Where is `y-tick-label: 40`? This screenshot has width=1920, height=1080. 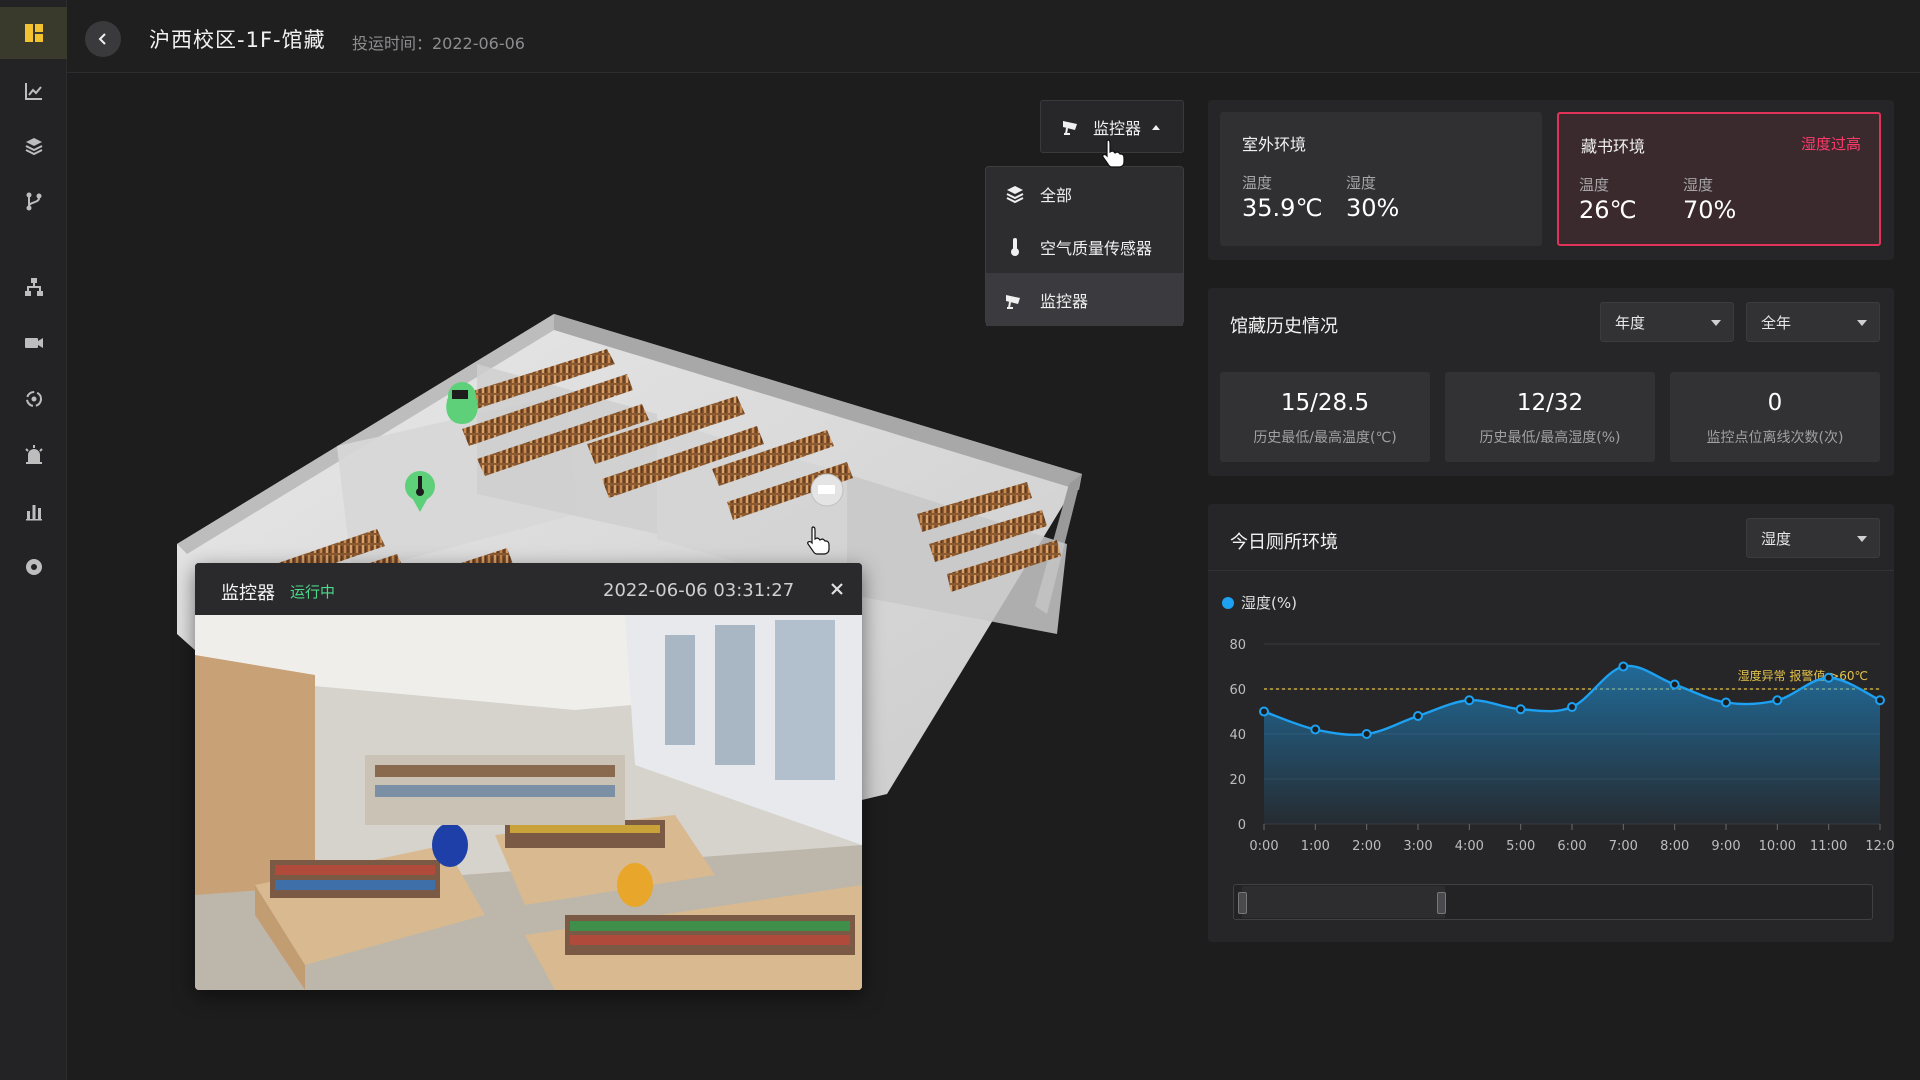
y-tick-label: 40 is located at coordinates (1237, 735).